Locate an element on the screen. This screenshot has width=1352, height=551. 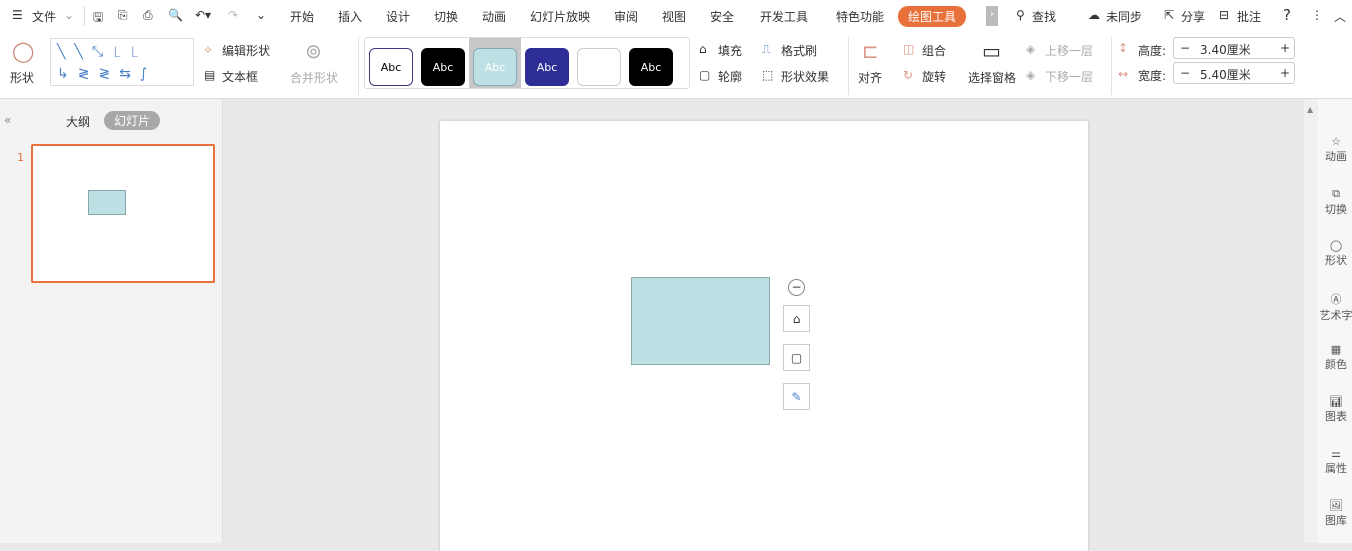
outline-icon: ▢ is located at coordinates (796, 357).